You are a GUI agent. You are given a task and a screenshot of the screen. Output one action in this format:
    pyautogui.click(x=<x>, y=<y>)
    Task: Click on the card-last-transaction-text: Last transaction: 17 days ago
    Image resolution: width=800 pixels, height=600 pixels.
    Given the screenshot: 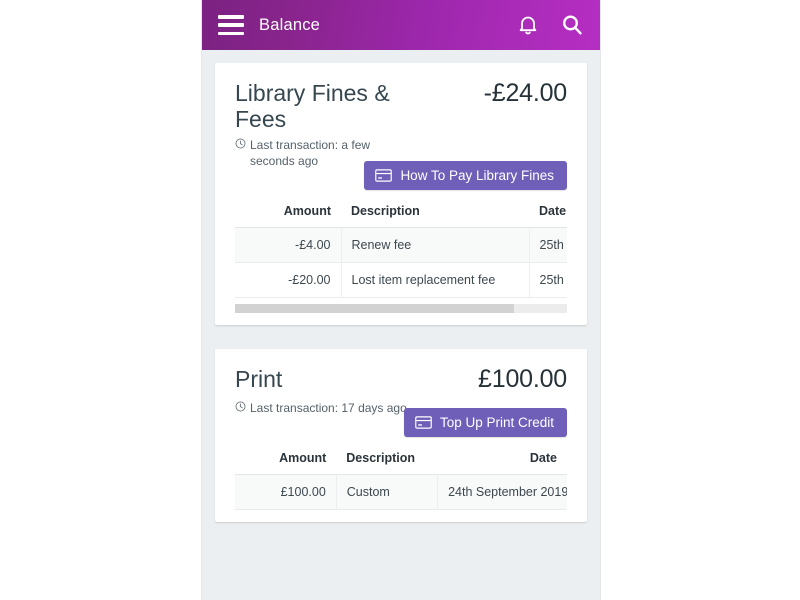 What is the action you would take?
    pyautogui.click(x=328, y=408)
    